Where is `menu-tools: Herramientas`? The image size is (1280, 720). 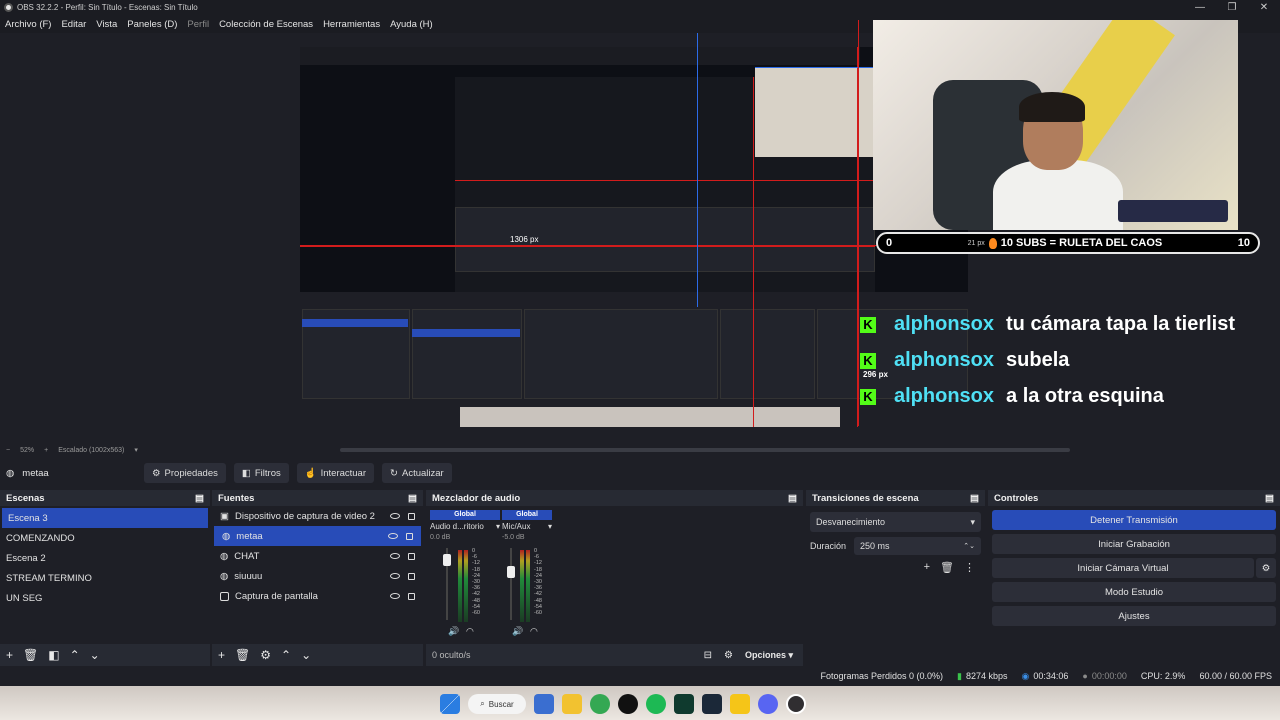 menu-tools: Herramientas is located at coordinates (351, 24).